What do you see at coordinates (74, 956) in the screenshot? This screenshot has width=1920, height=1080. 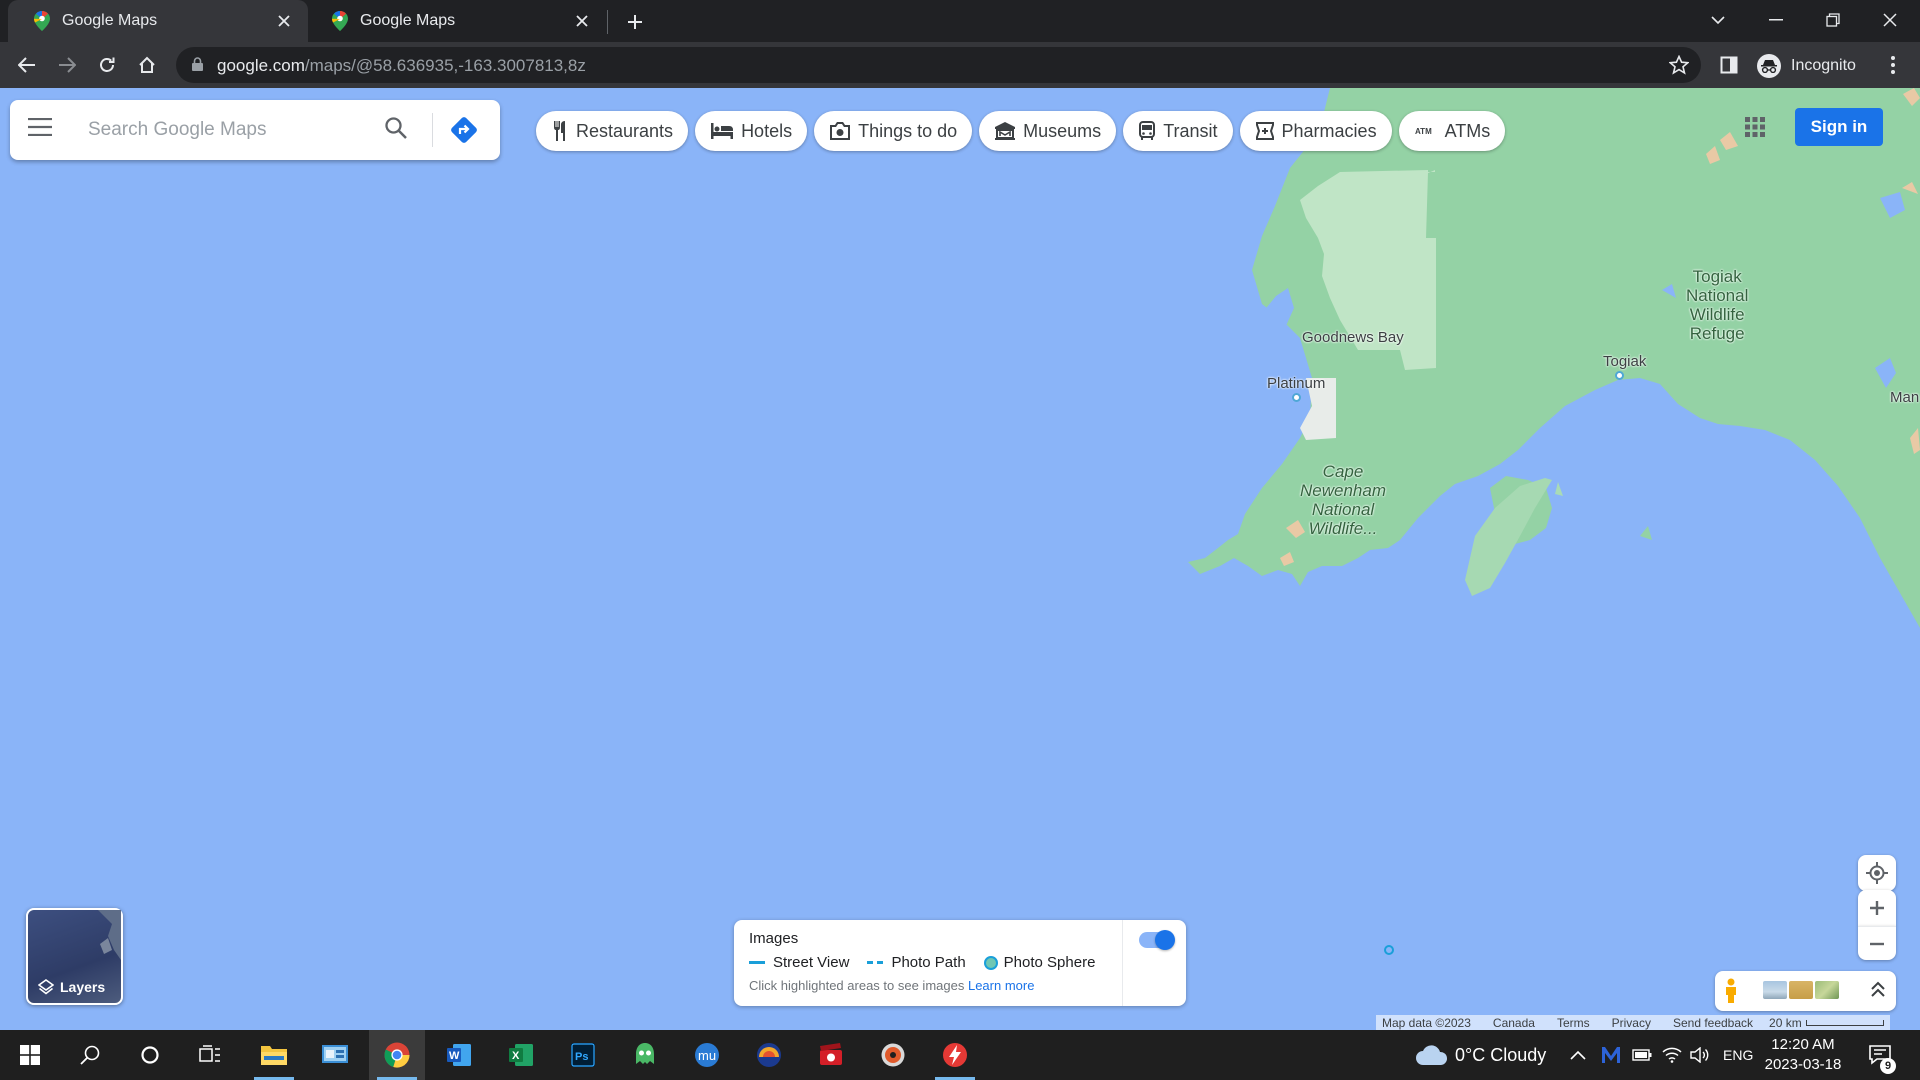 I see `layers-button: Layers` at bounding box center [74, 956].